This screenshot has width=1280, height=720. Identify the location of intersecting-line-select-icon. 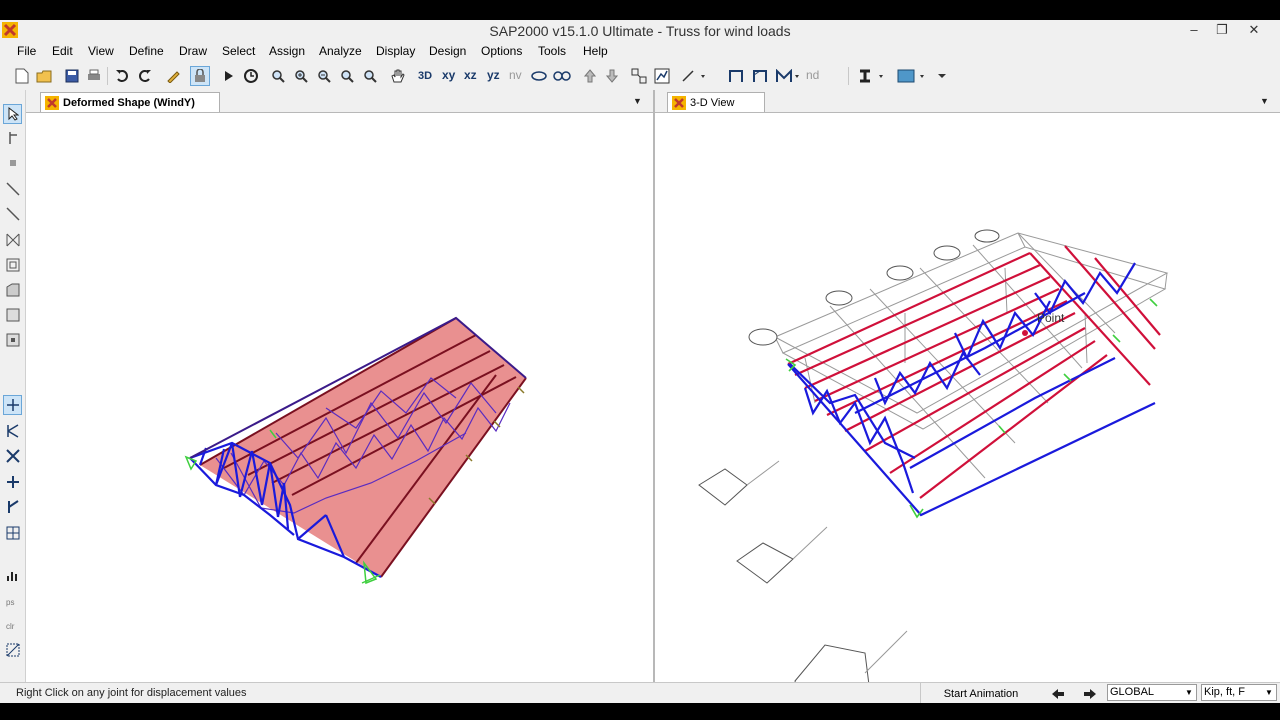
(12, 650).